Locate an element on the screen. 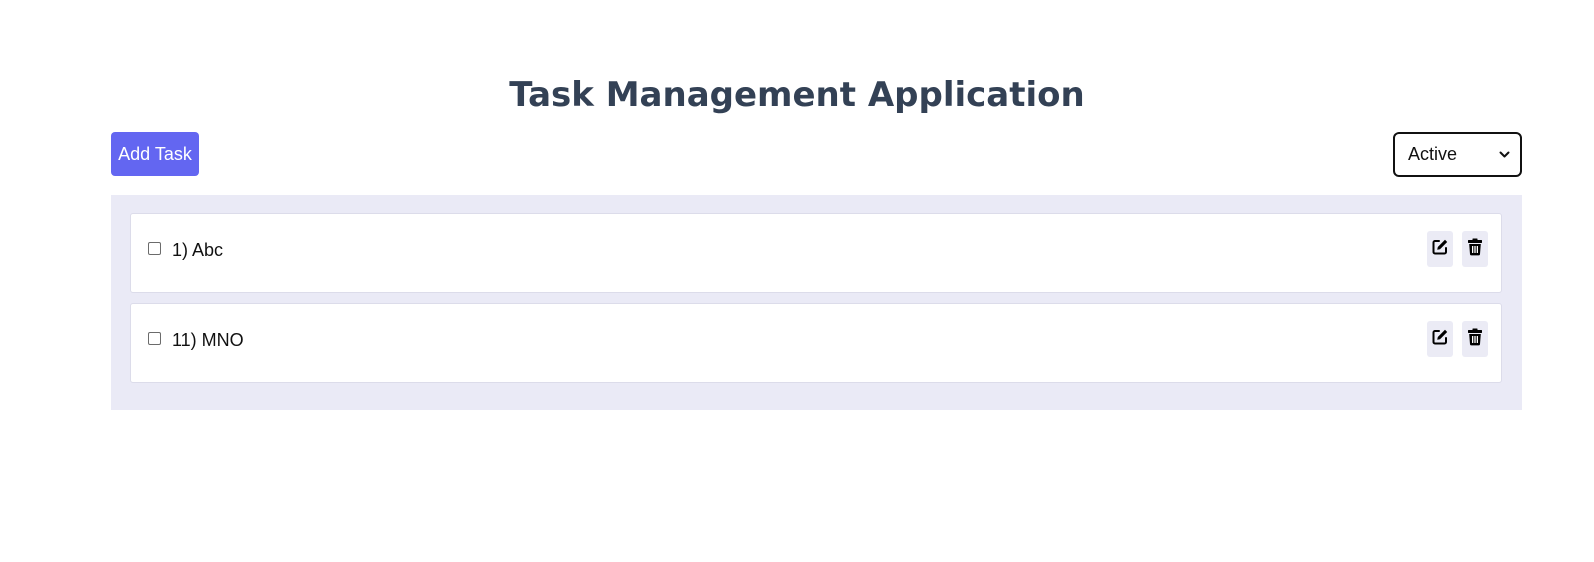 Image resolution: width=1594 pixels, height=562 pixels. chevron-down-icon is located at coordinates (1504, 155).